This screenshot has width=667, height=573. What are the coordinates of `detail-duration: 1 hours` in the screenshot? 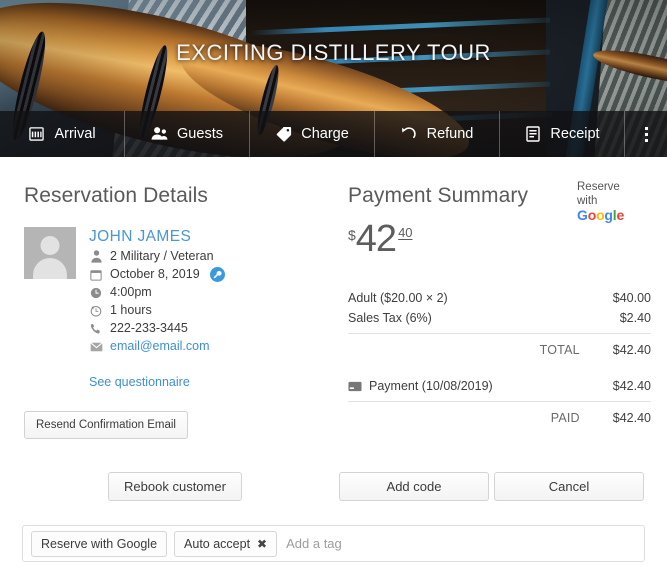 It's located at (157, 310).